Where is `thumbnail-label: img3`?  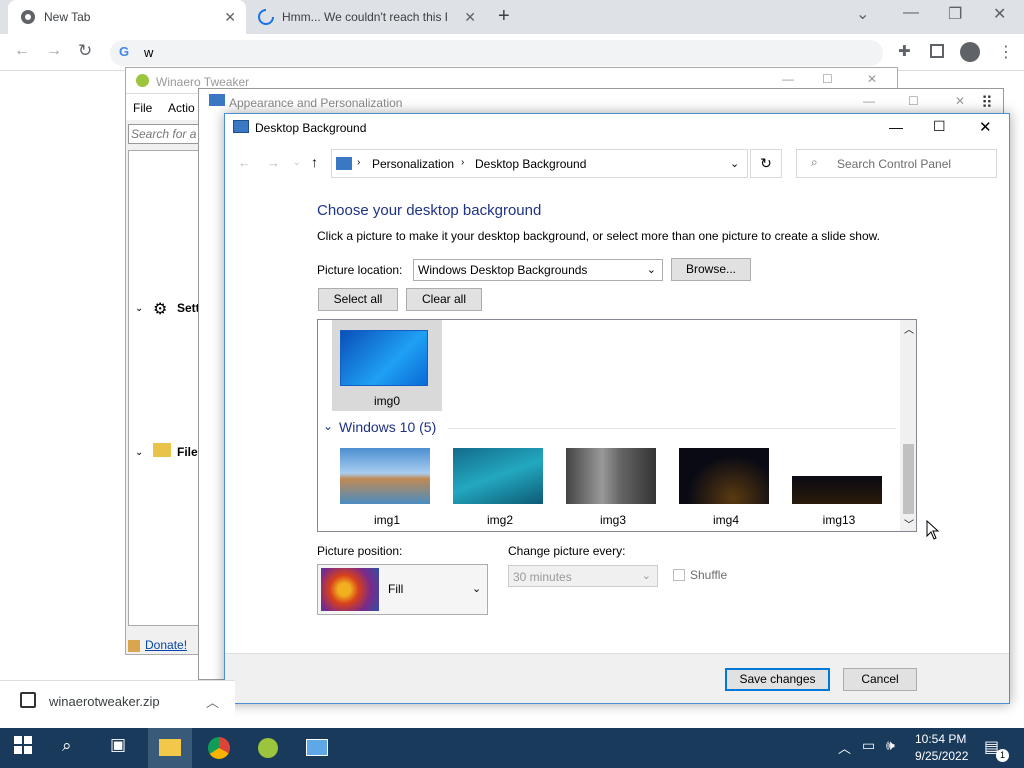
thumbnail-label: img3 is located at coordinates (612, 520).